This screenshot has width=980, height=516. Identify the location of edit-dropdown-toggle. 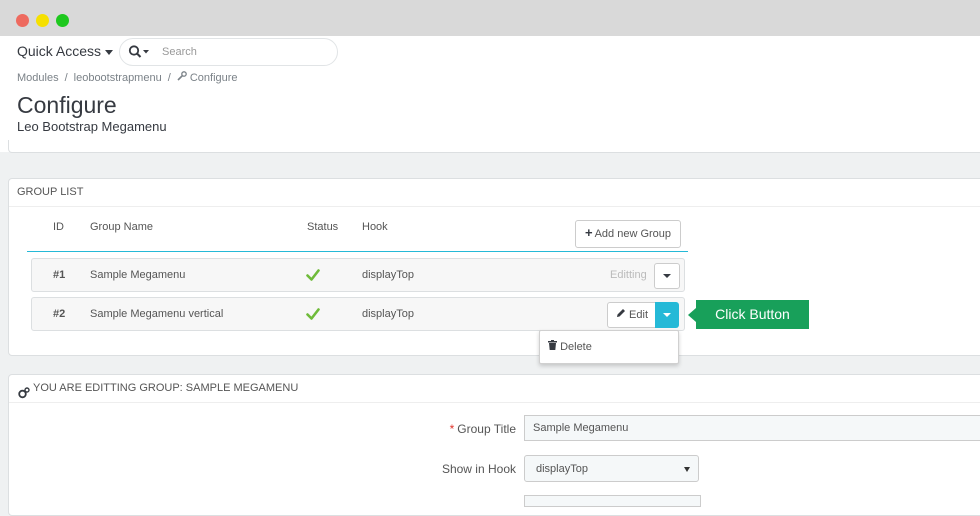
(667, 315).